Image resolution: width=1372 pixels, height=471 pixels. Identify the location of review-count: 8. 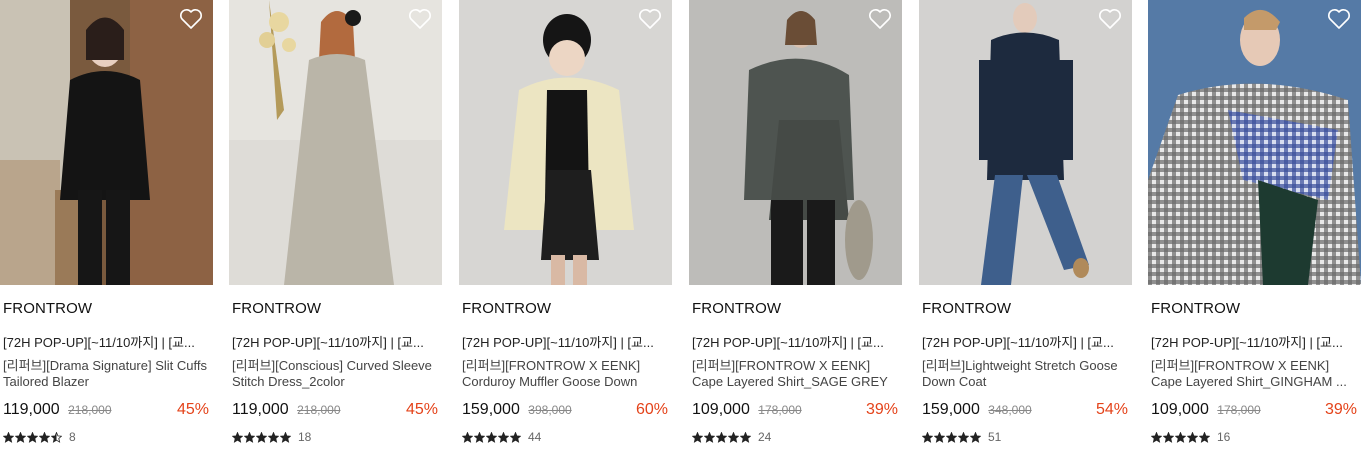
(72, 437).